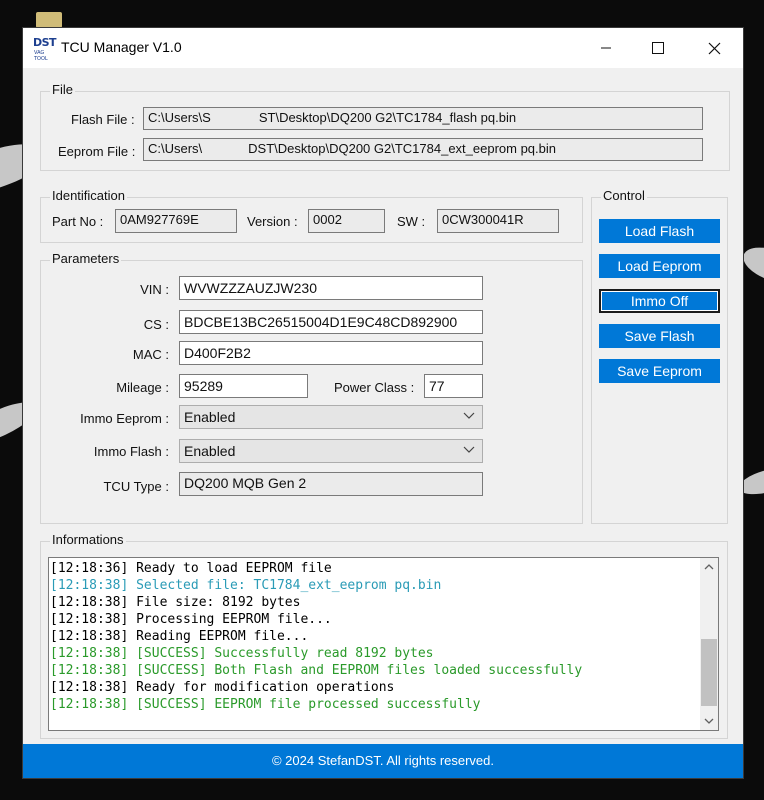  Describe the element at coordinates (179, 117) in the screenshot. I see `flash-path-start: C:\Users\S` at that location.